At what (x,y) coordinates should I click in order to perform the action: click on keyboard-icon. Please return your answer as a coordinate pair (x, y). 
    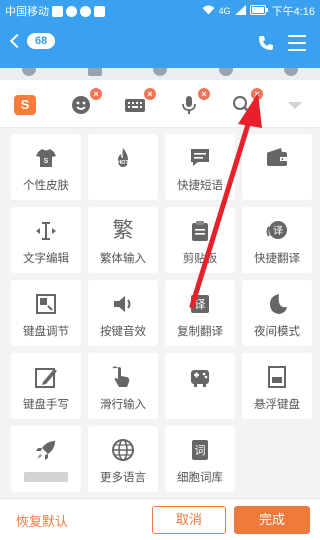
    Looking at the image, I should click on (135, 105).